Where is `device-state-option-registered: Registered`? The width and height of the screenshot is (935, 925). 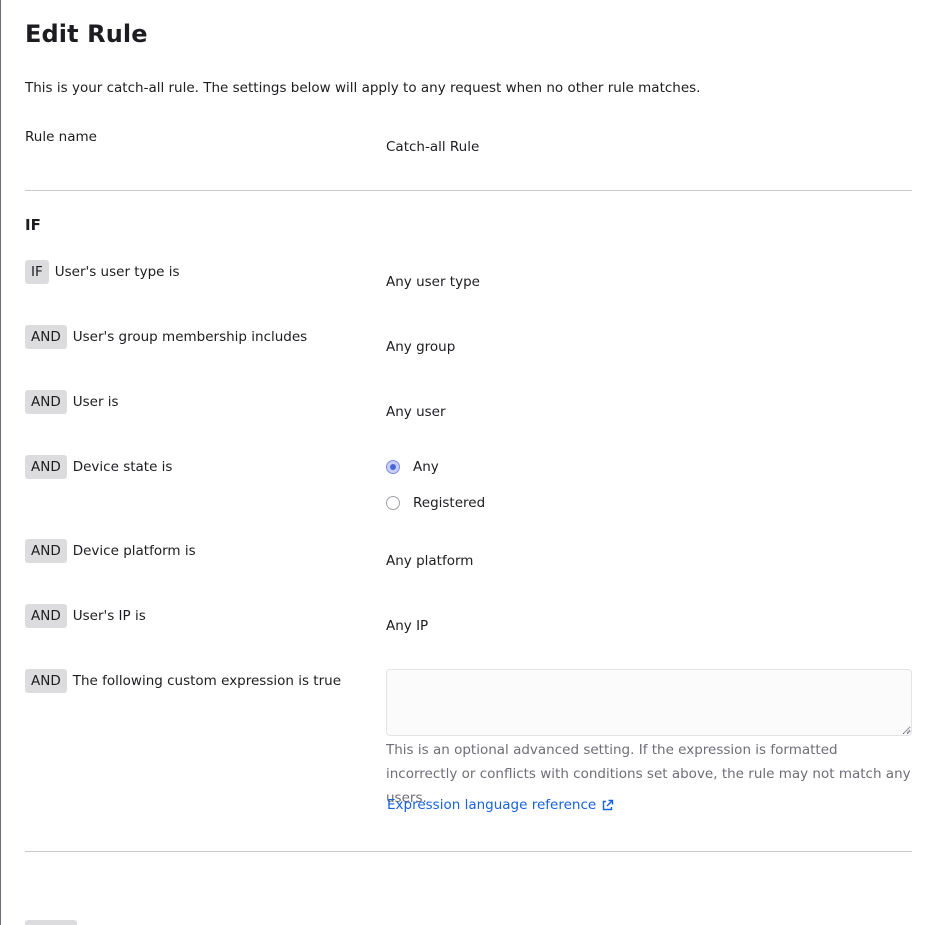
device-state-option-registered: Registered is located at coordinates (435, 503).